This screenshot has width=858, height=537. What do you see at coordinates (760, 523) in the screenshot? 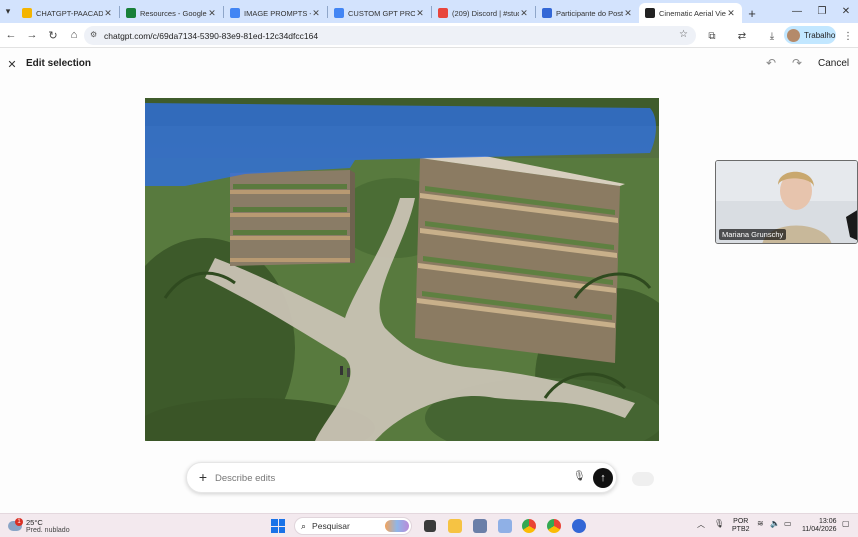
I see `wifi-icon: ≋` at bounding box center [760, 523].